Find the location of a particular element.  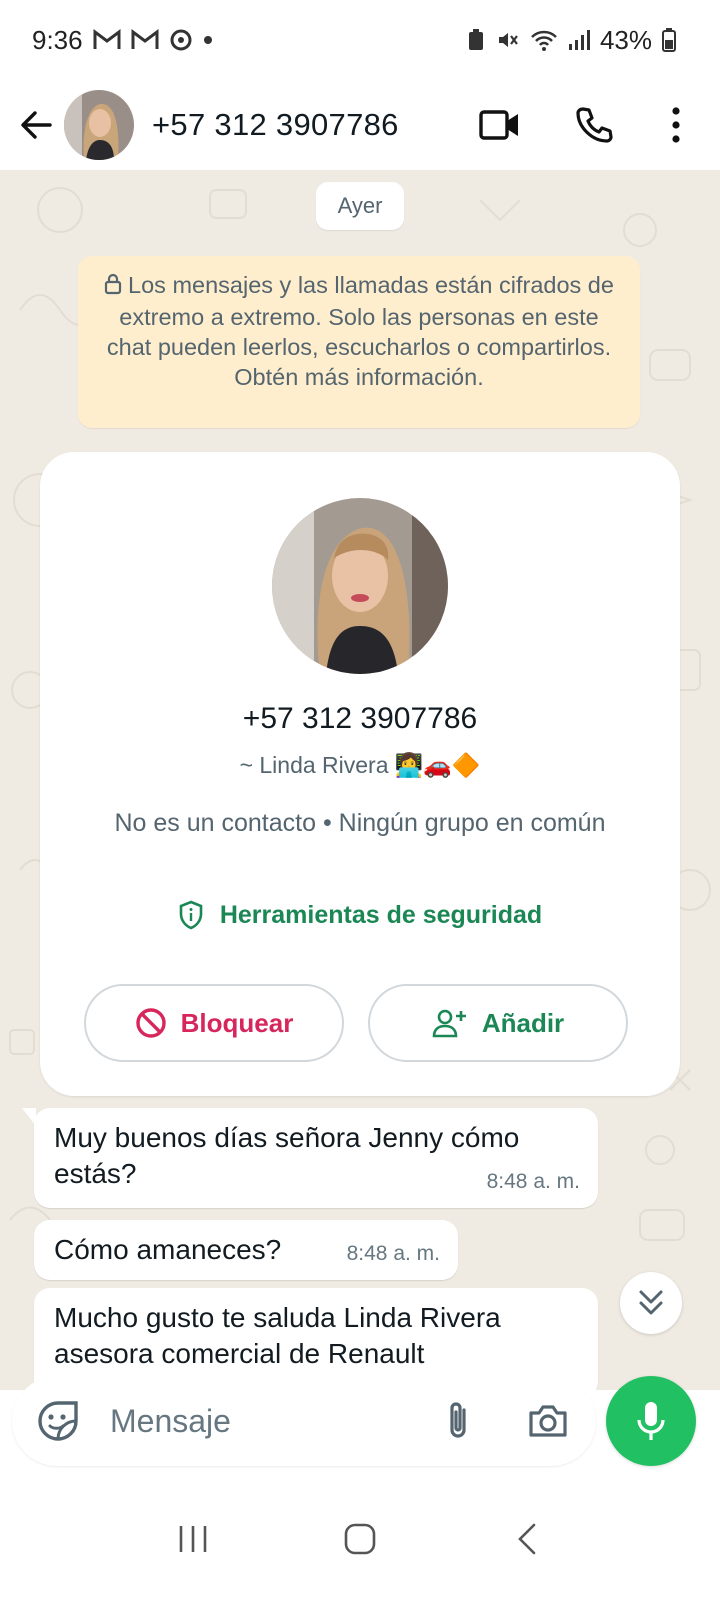

back-button is located at coordinates (36, 125).